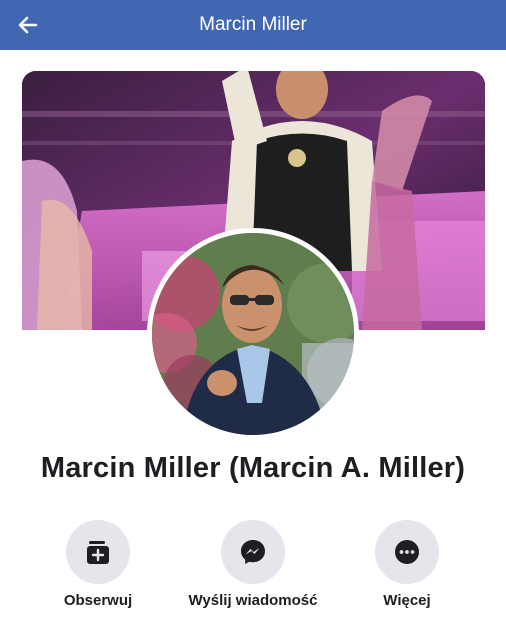 This screenshot has width=506, height=632. I want to click on follow-icon, so click(98, 552).